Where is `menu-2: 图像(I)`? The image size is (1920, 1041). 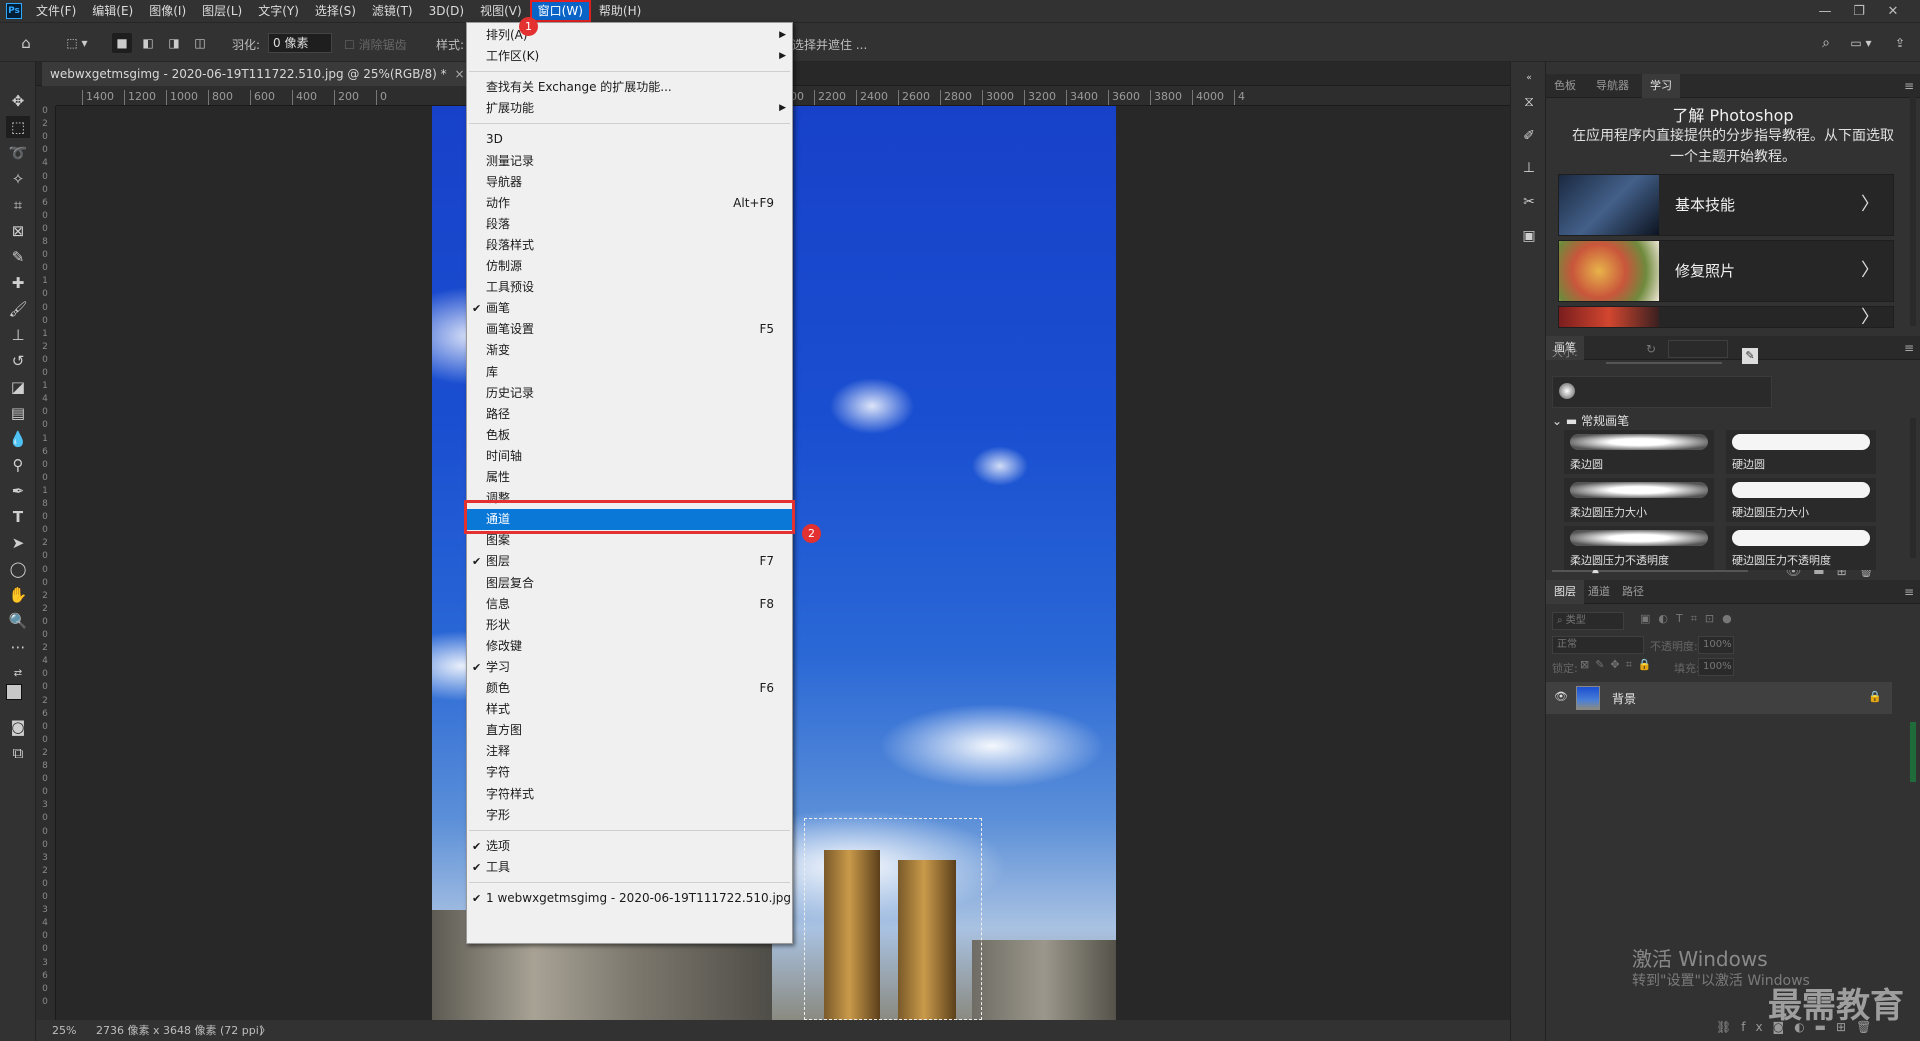
menu-2: 图像(I) is located at coordinates (167, 11).